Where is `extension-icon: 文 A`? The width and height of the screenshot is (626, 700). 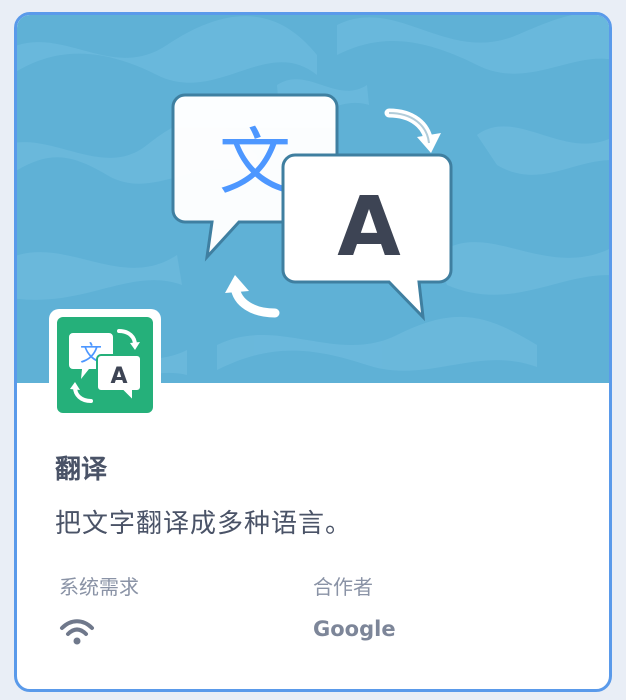
extension-icon: 文 A is located at coordinates (105, 365).